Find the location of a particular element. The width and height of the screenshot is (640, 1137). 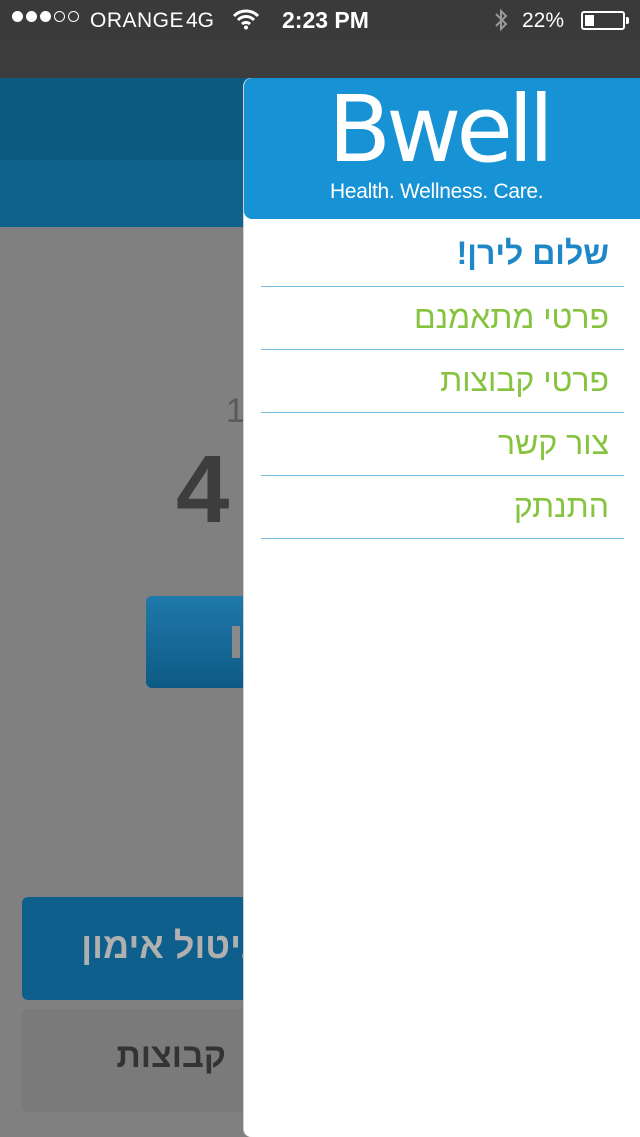

logo-tagline: Health. Wellness. Care. is located at coordinates (437, 191).